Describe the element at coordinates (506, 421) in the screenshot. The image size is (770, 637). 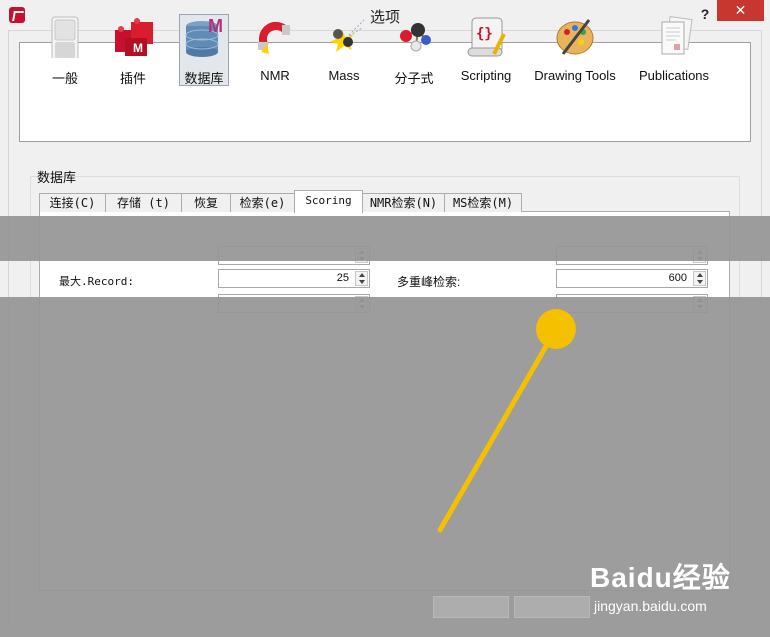
I see `pointer-annotation` at that location.